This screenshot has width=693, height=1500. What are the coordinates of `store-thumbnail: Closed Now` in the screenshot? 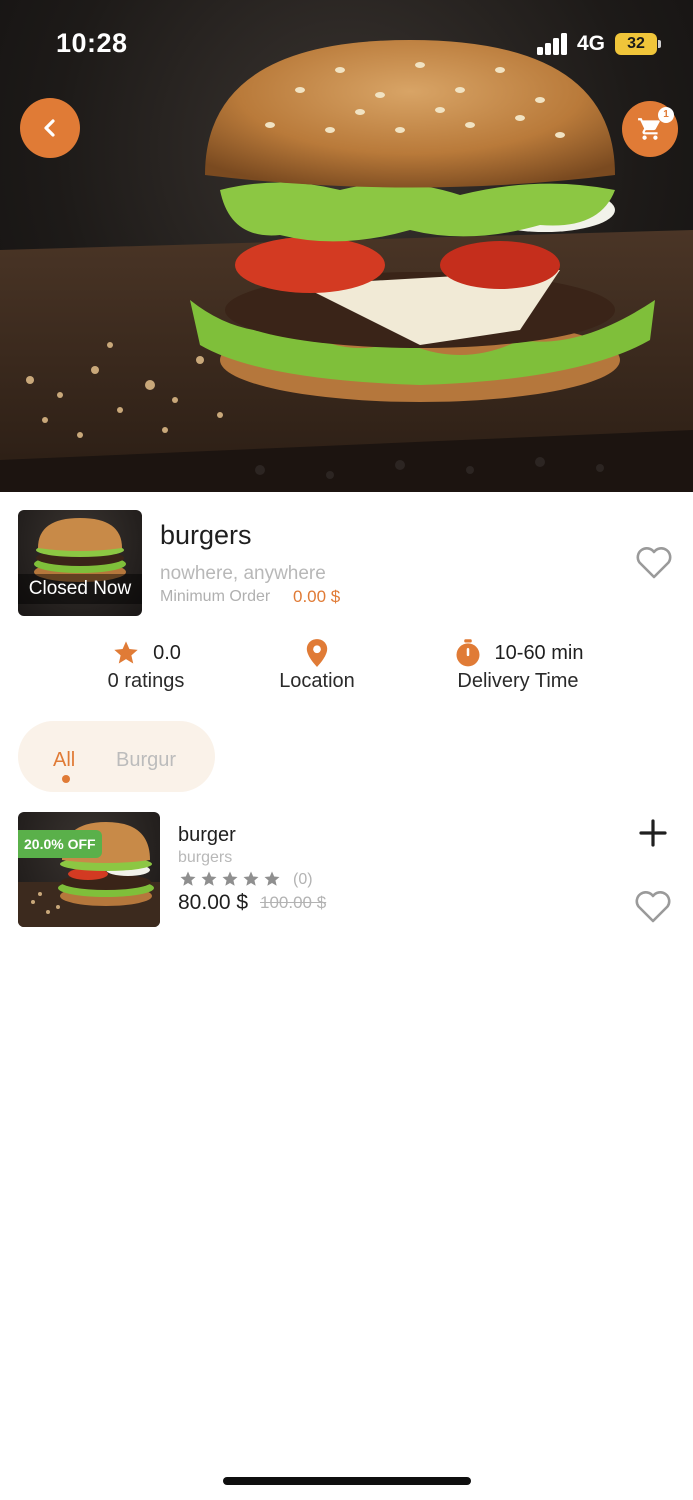 It's located at (80, 563).